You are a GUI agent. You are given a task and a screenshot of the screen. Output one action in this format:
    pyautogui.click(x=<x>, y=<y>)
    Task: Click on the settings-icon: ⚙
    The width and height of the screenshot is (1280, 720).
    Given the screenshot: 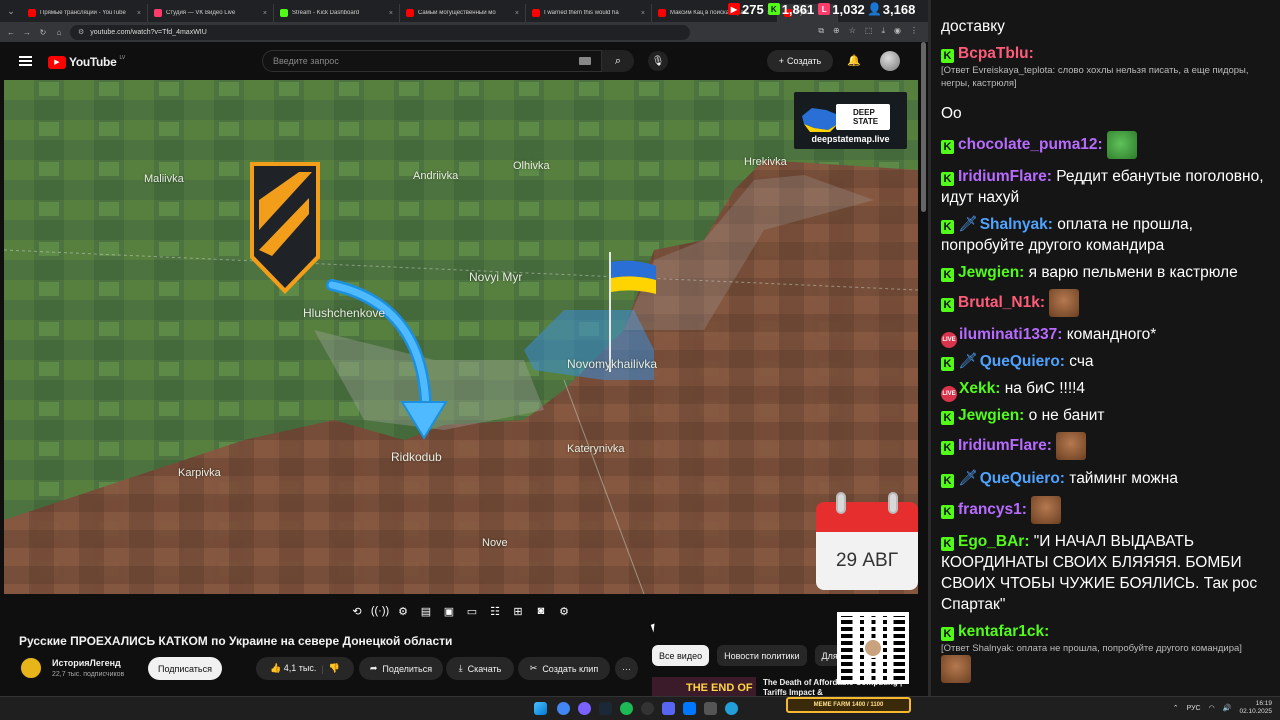 What is the action you would take?
    pyautogui.click(x=403, y=611)
    